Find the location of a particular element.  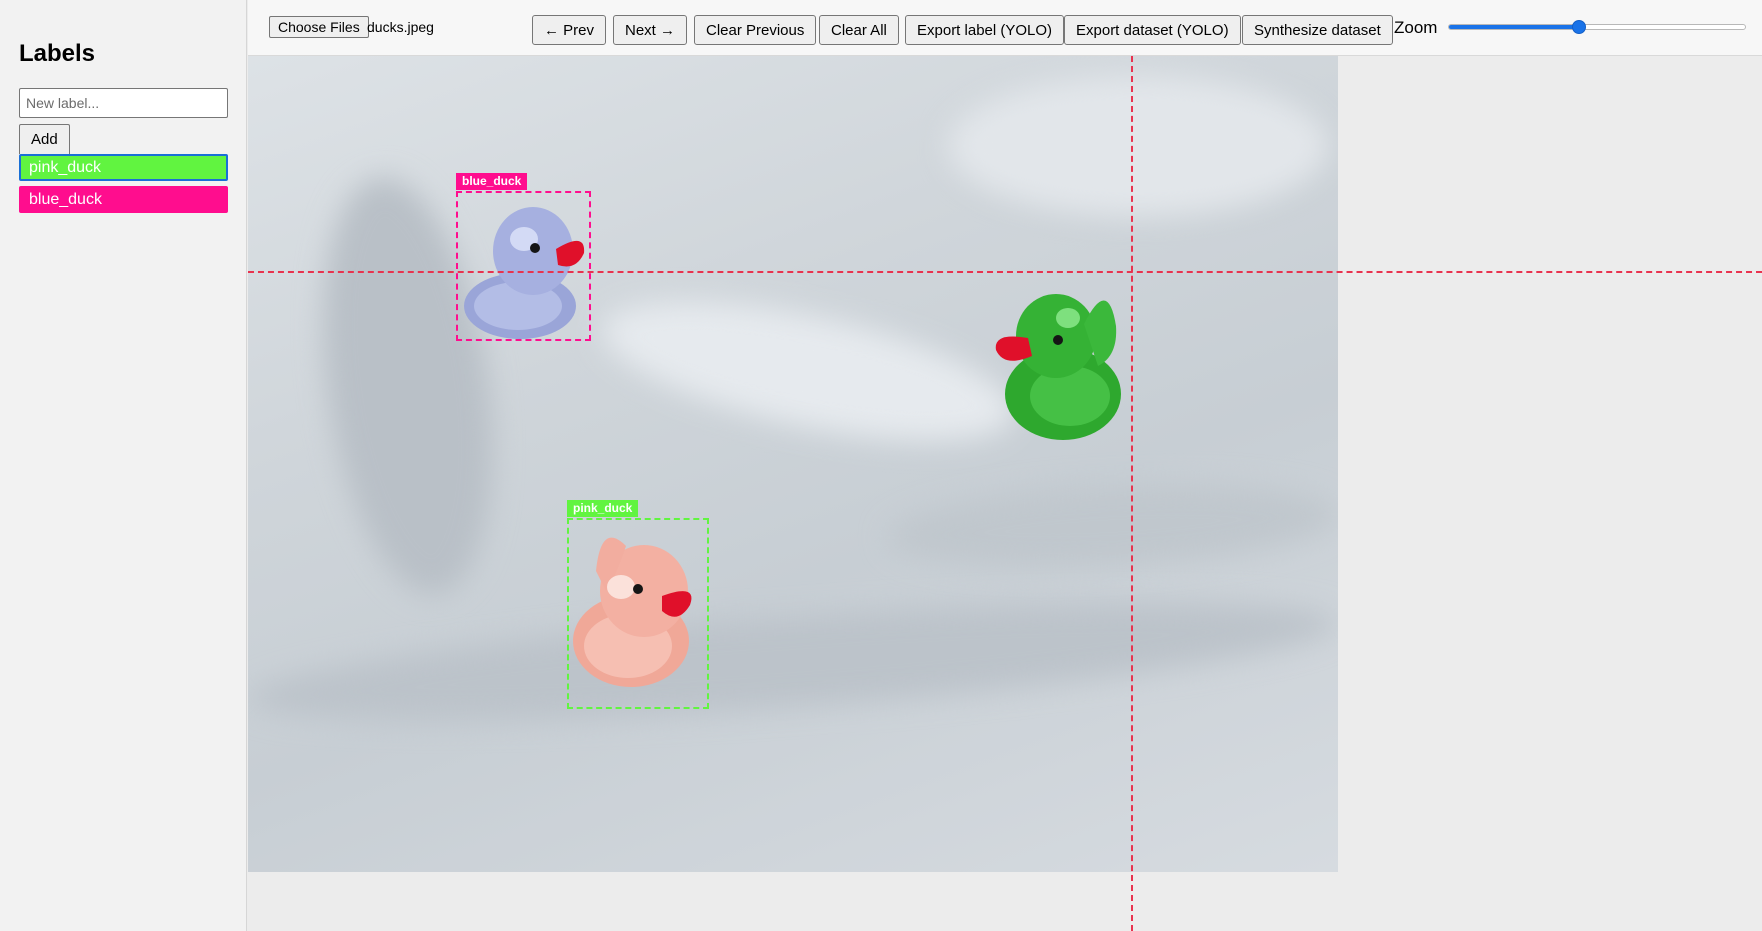

bbox-pink-duck: pink_duck is located at coordinates (638, 604).